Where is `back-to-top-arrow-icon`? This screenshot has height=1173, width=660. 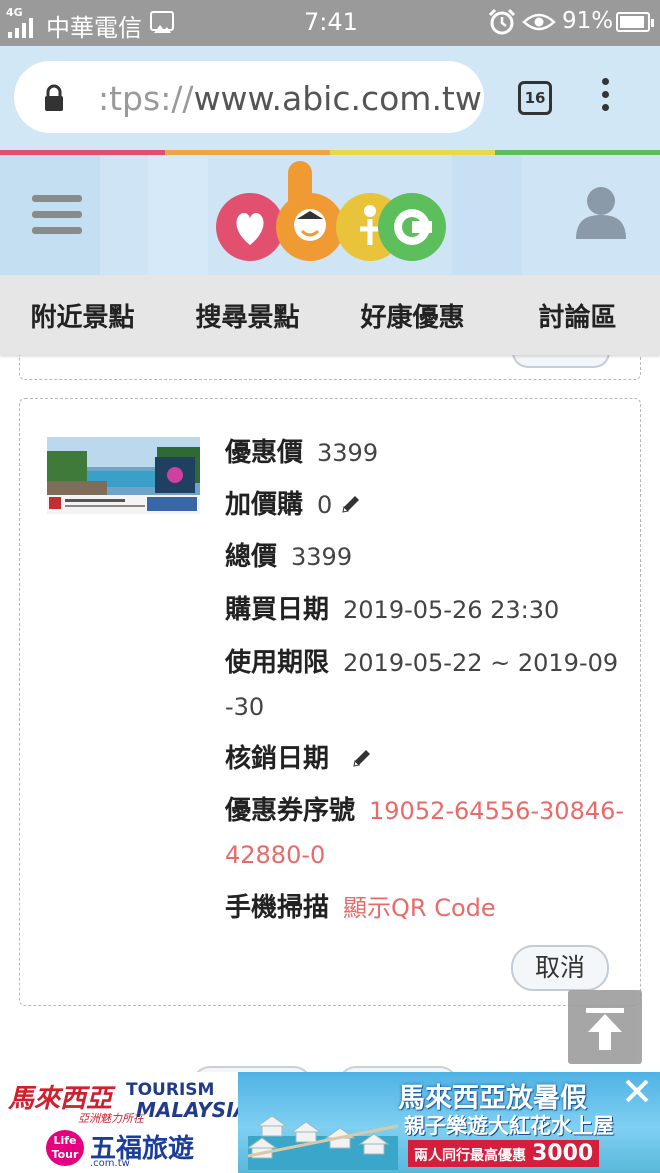
back-to-top-arrow-icon is located at coordinates (605, 1027).